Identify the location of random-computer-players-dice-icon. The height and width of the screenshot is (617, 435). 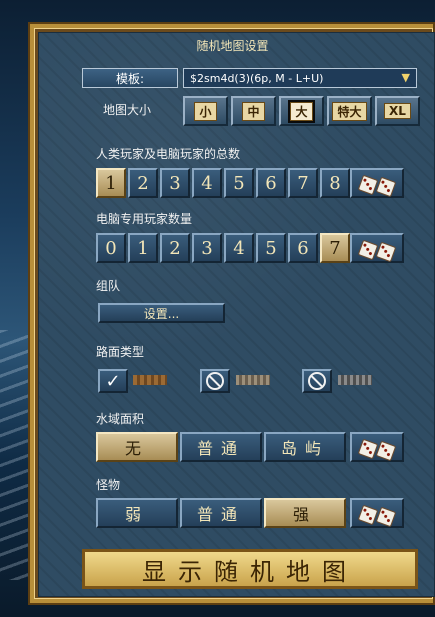
(377, 248).